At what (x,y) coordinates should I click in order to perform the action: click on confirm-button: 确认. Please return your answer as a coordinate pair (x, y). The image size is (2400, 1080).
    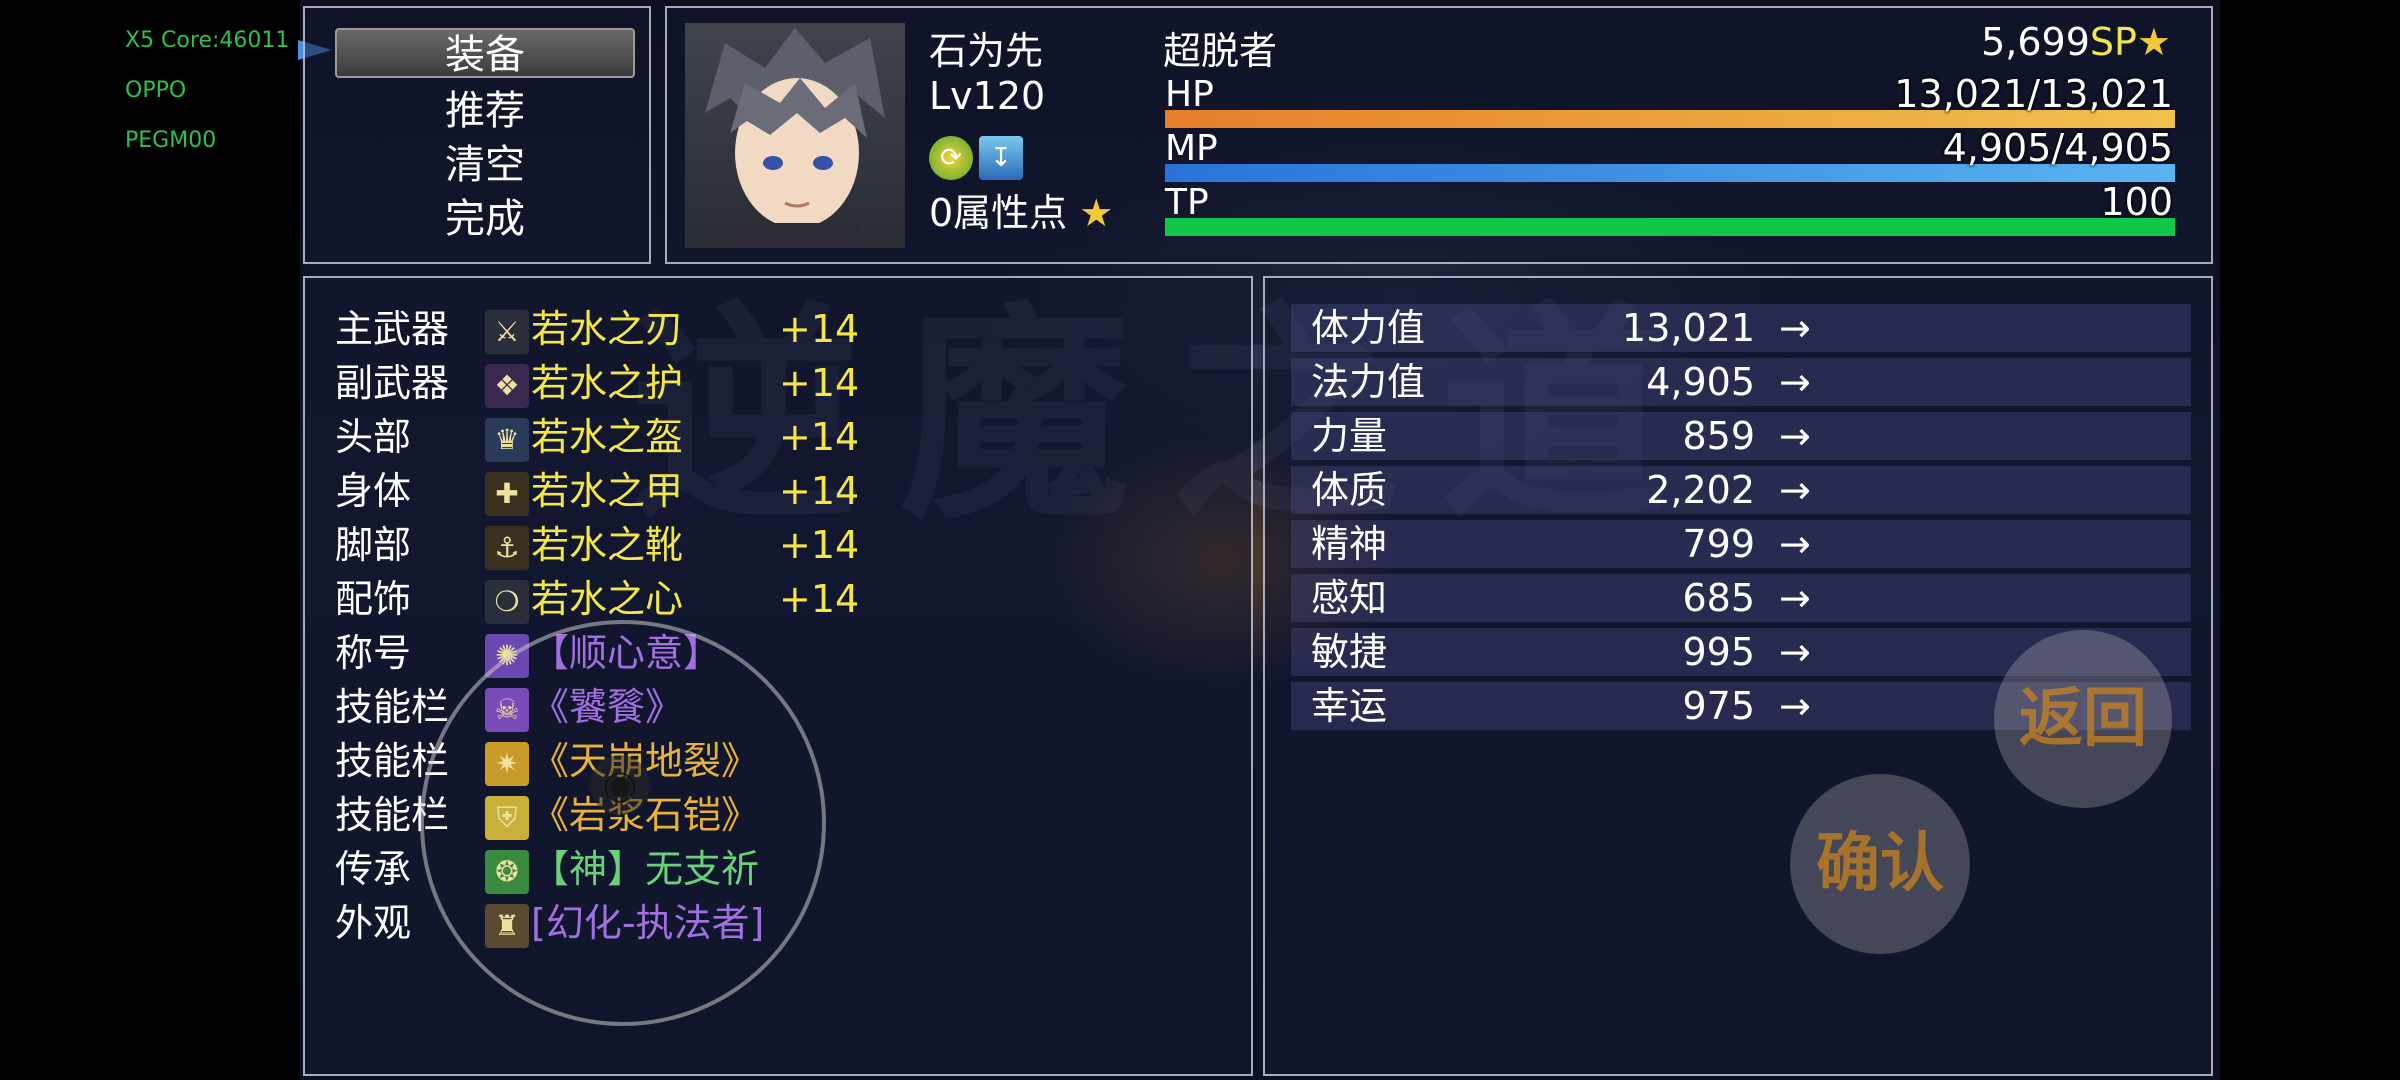
    Looking at the image, I should click on (1880, 864).